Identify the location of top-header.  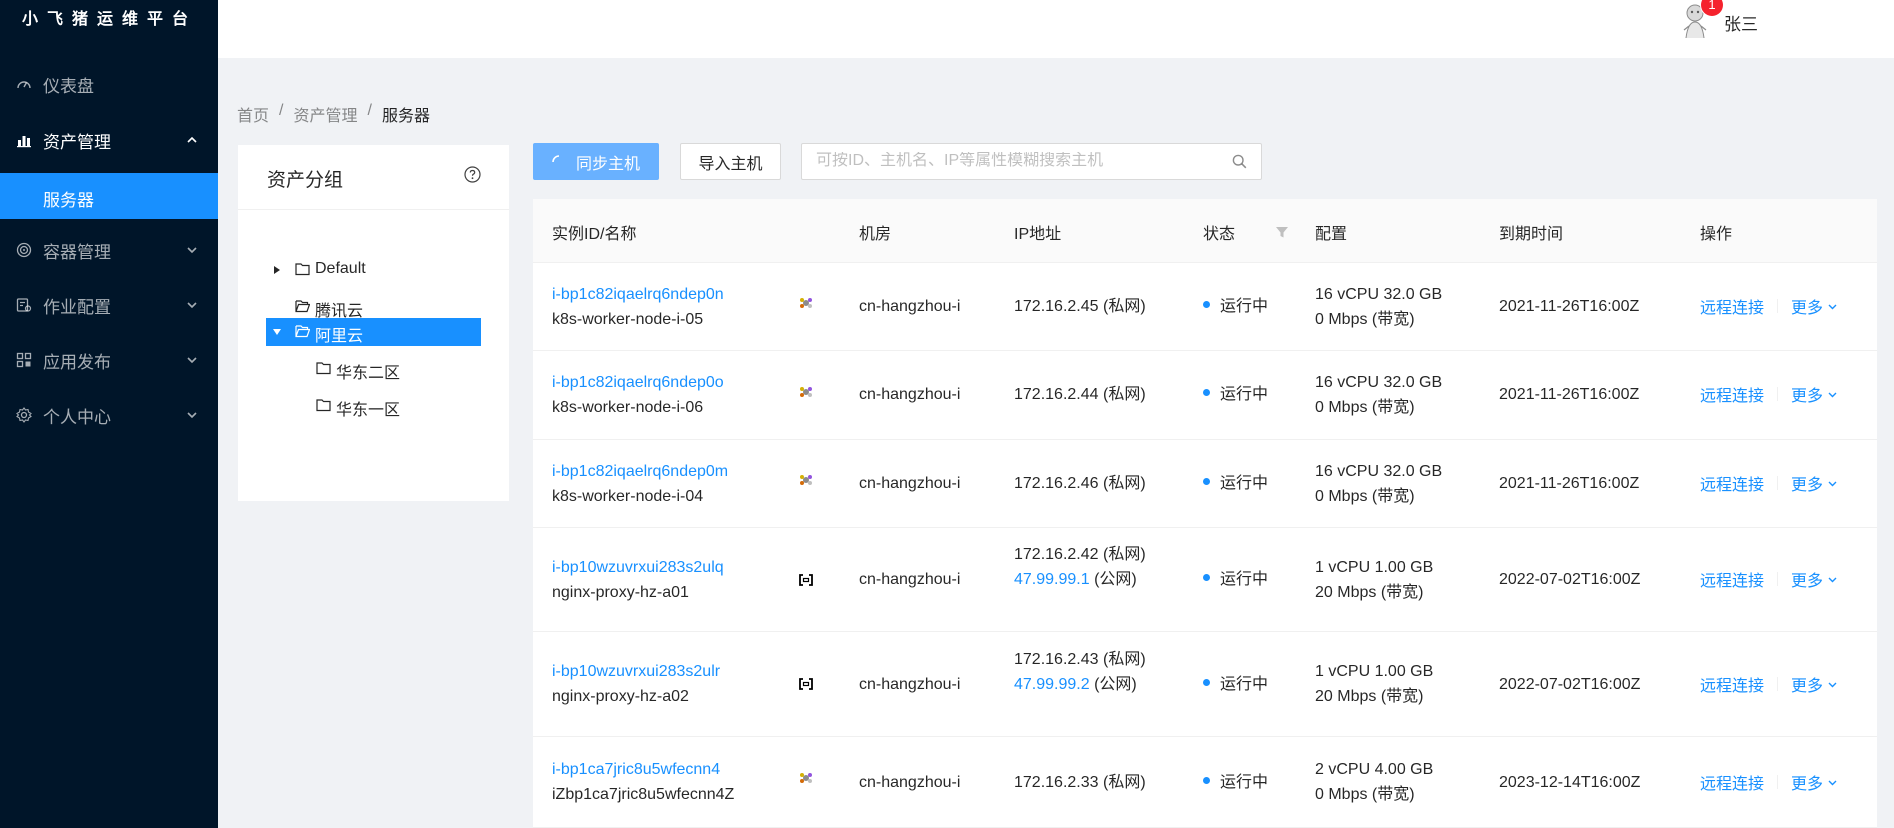
(1056, 29).